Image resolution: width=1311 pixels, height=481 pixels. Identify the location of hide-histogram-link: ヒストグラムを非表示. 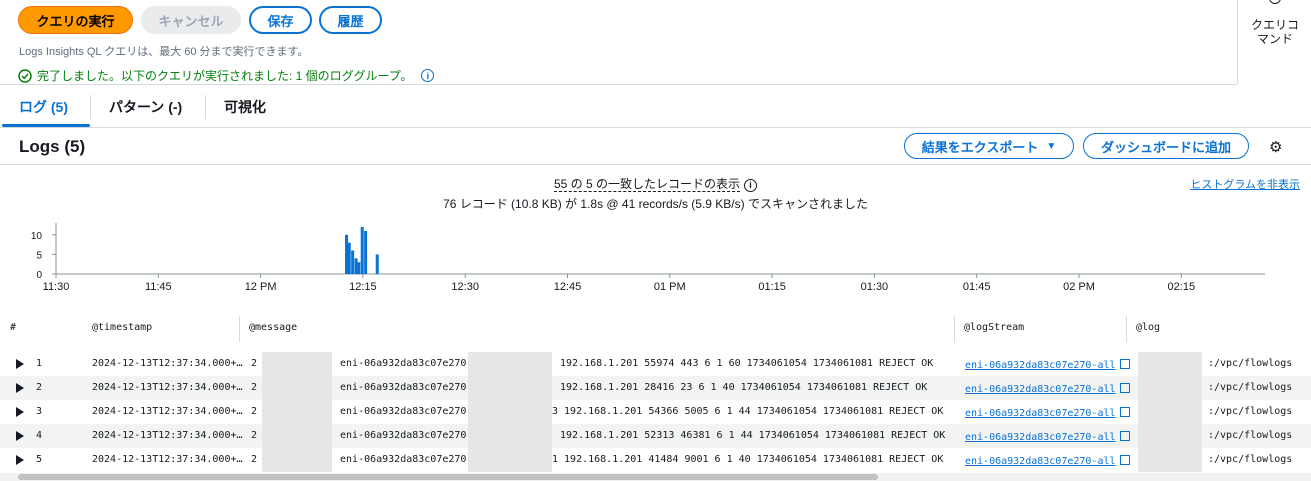
(1245, 184).